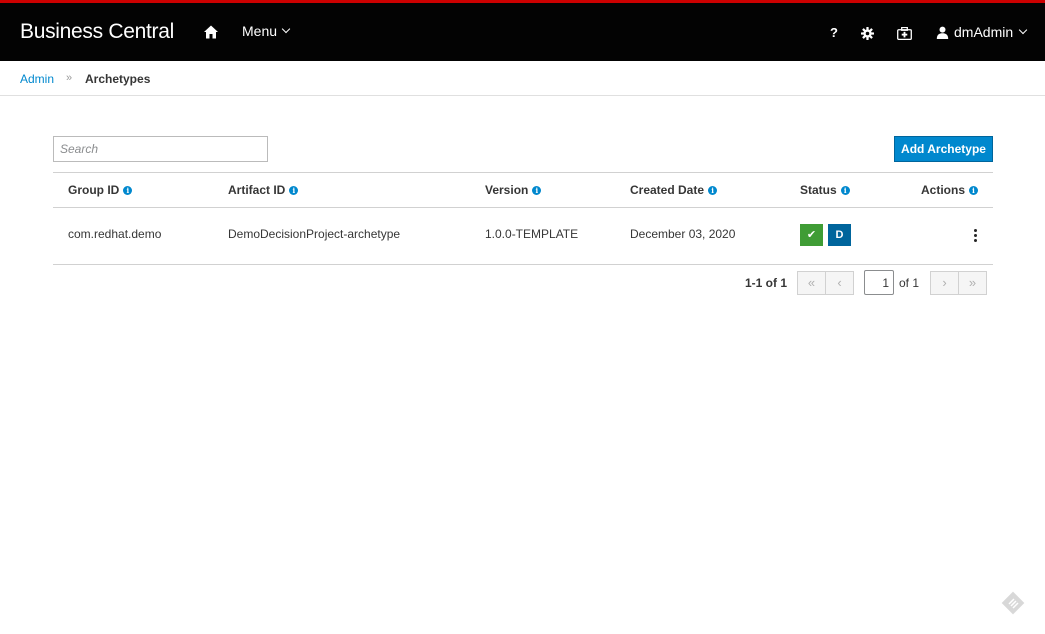 Image resolution: width=1045 pixels, height=634 pixels. What do you see at coordinates (944, 283) in the screenshot?
I see `next-page-button: ›` at bounding box center [944, 283].